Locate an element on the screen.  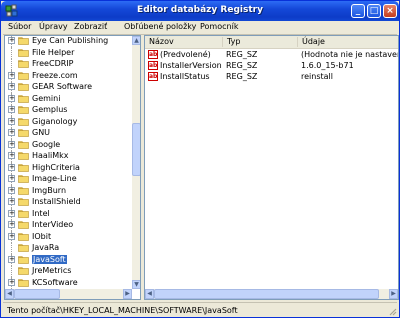
column-type-header: Typ is located at coordinates (260, 42).